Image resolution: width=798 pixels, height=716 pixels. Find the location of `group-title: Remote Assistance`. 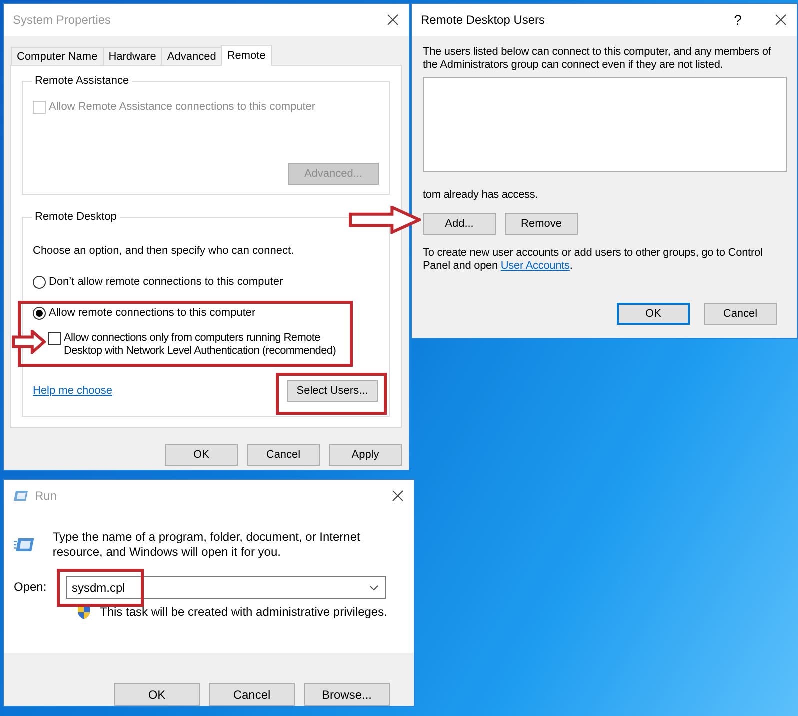

group-title: Remote Assistance is located at coordinates (82, 81).